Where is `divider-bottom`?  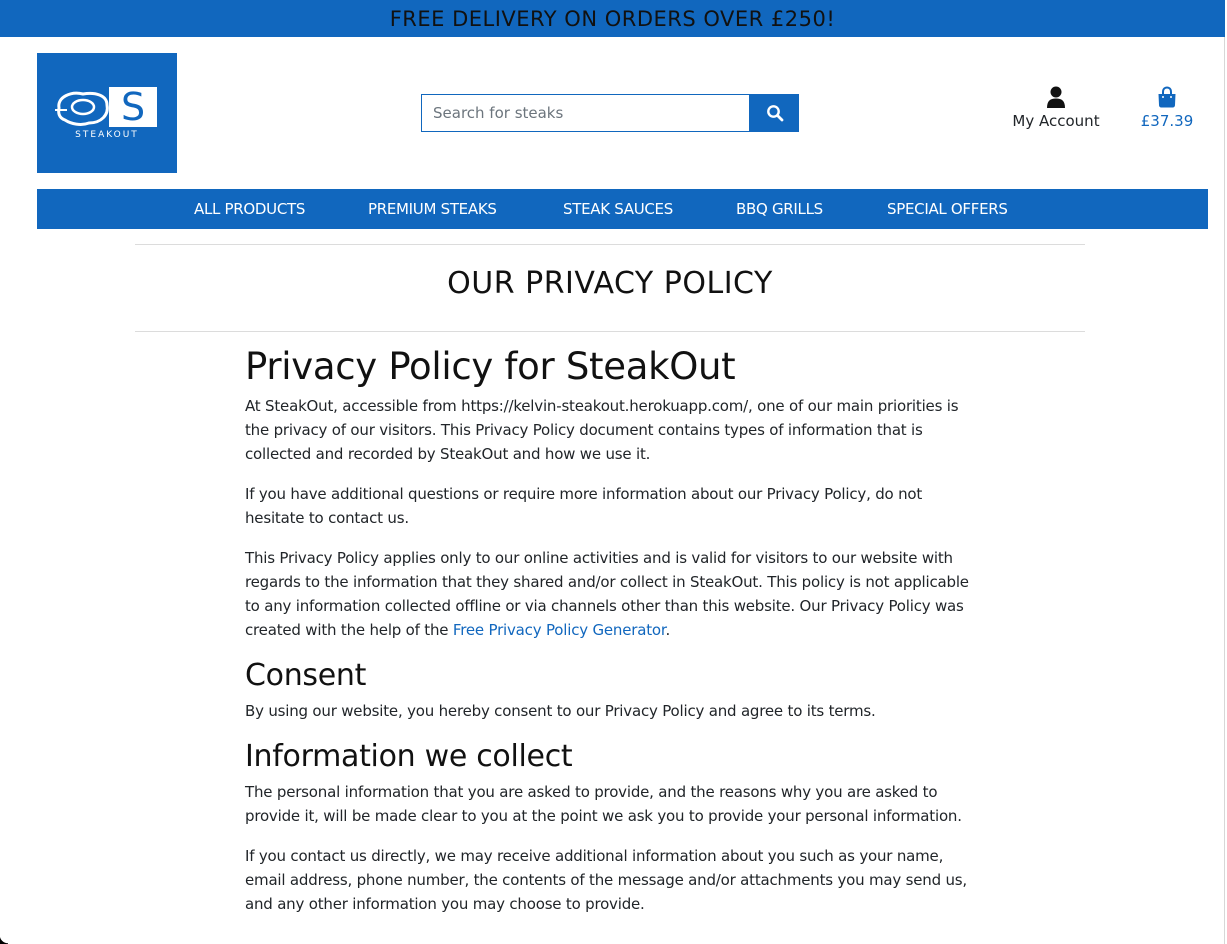
divider-bottom is located at coordinates (610, 331).